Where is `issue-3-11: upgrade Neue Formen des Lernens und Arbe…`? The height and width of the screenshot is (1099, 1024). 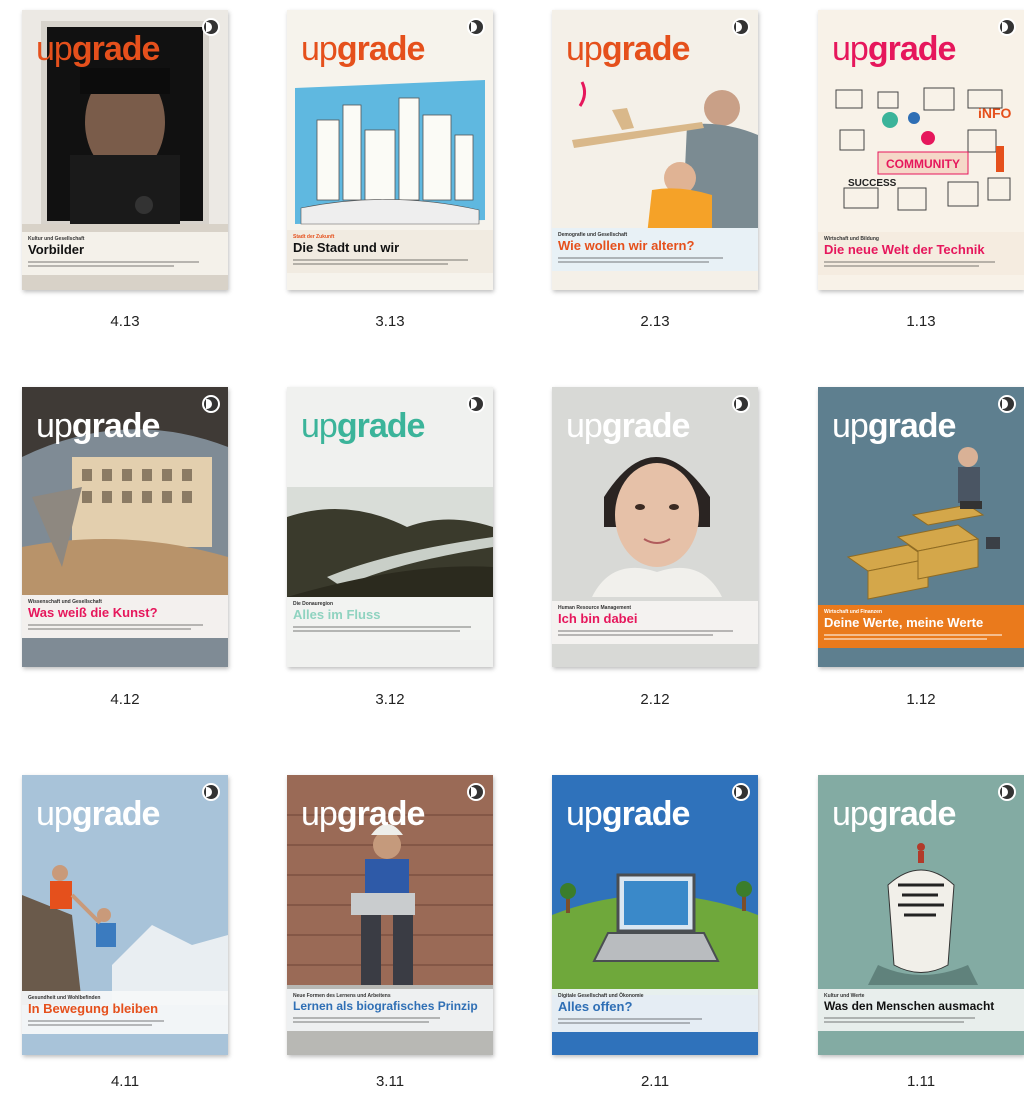 issue-3-11: upgrade Neue Formen des Lernens und Arbe… is located at coordinates (390, 915).